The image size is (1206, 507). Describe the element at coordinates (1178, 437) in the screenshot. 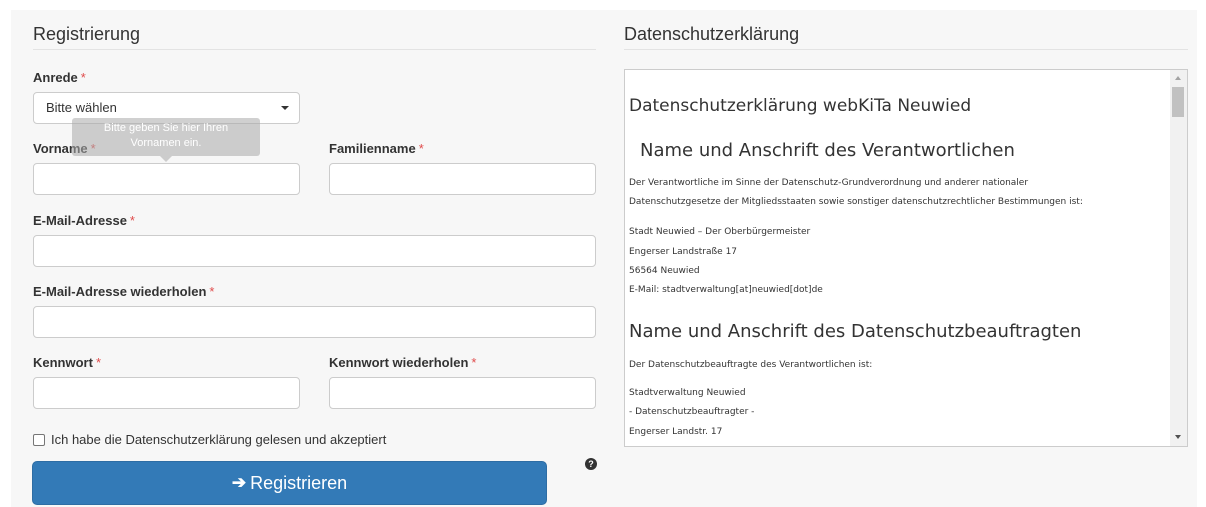

I see `scroll-down-arrow-icon` at that location.